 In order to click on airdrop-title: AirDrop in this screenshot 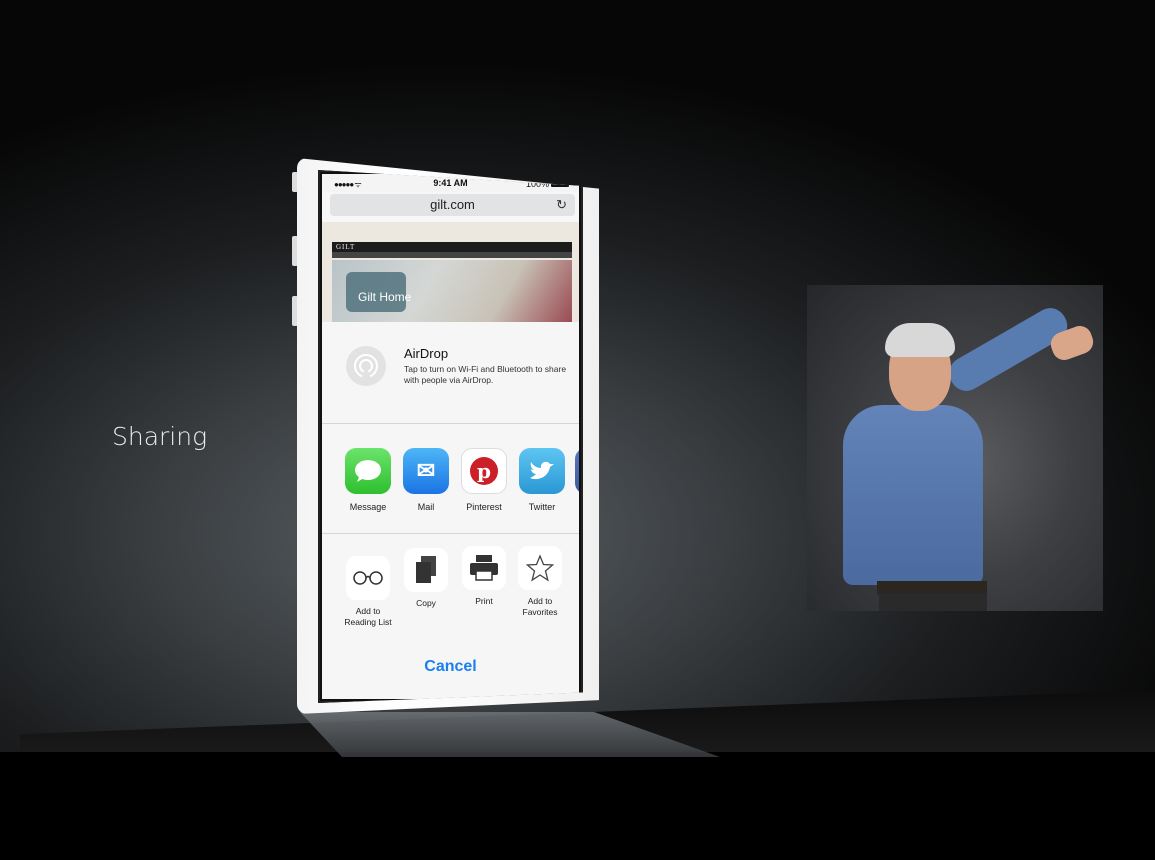, I will do `click(426, 353)`.